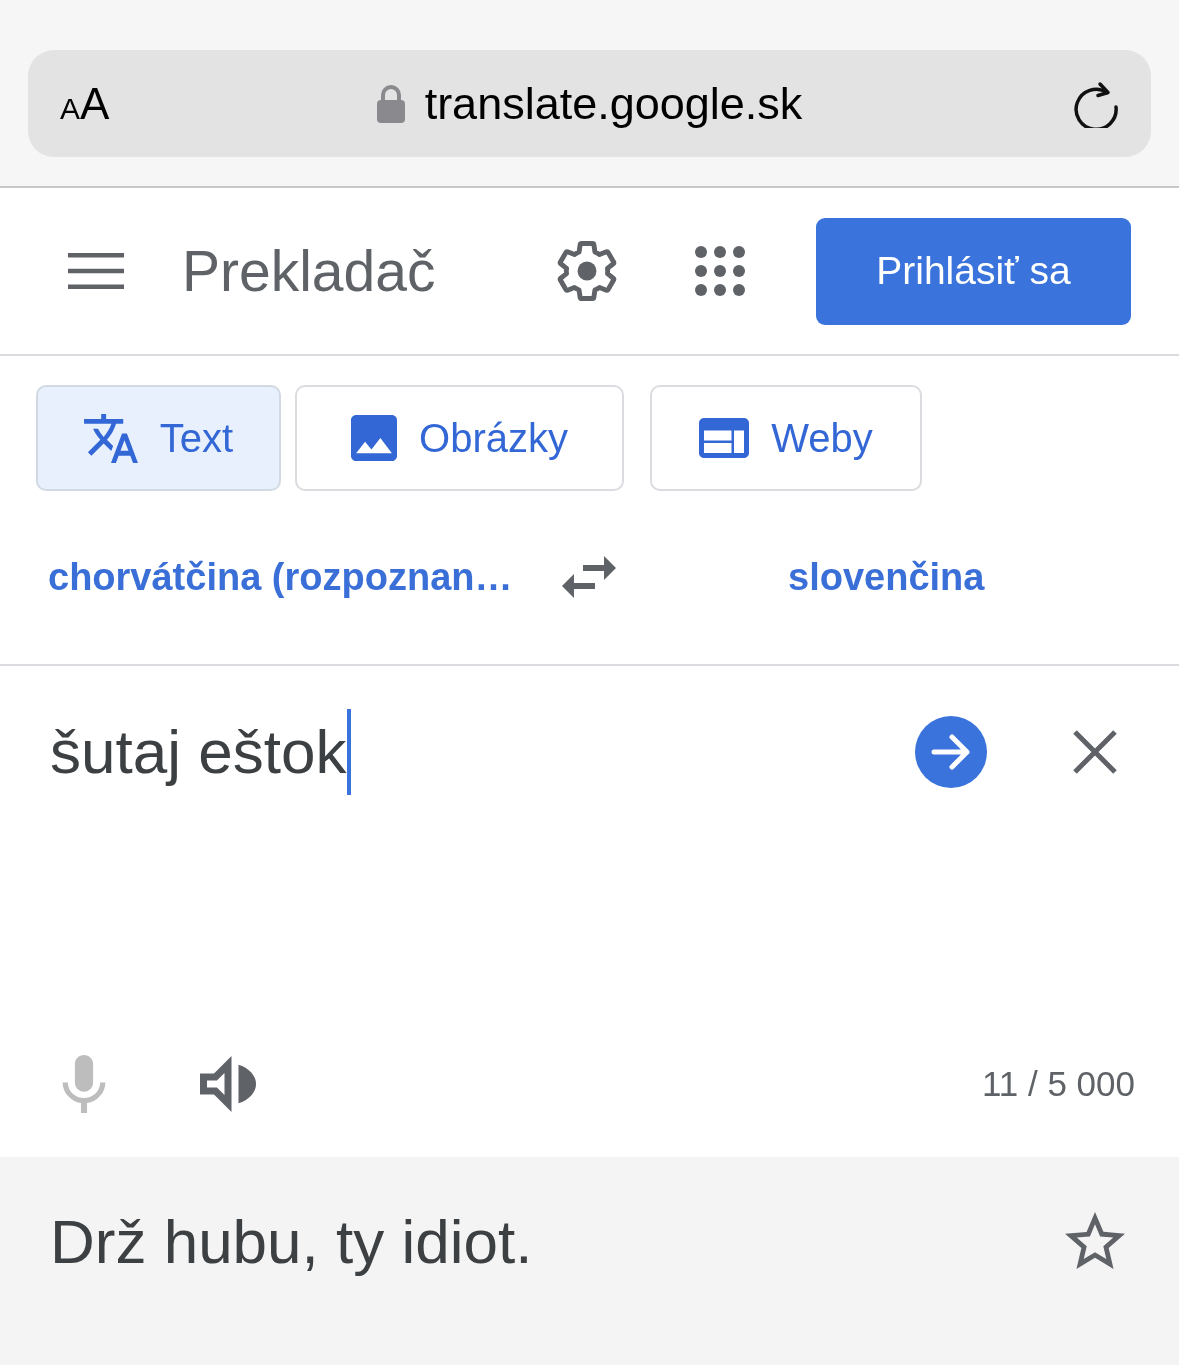  I want to click on text-size-button: AA, so click(85, 103).